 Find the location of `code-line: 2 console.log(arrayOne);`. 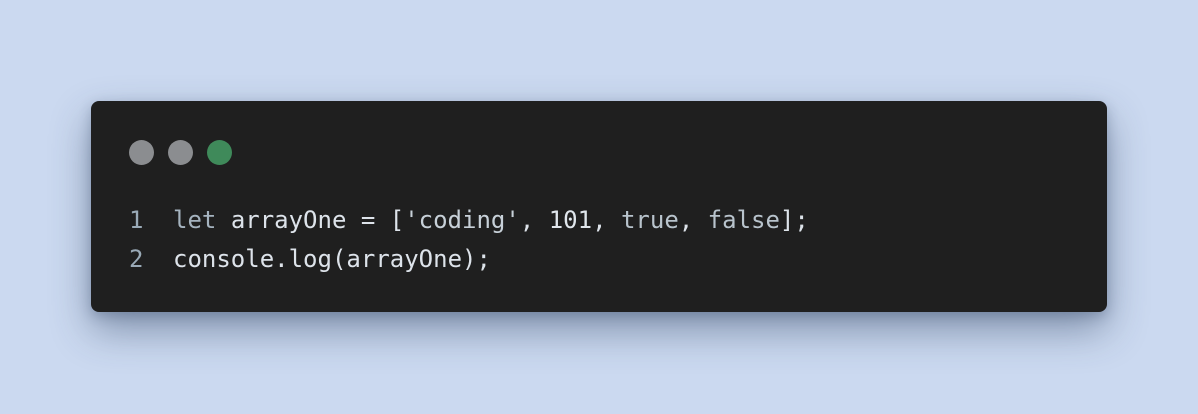

code-line: 2 console.log(arrayOne); is located at coordinates (469, 259).